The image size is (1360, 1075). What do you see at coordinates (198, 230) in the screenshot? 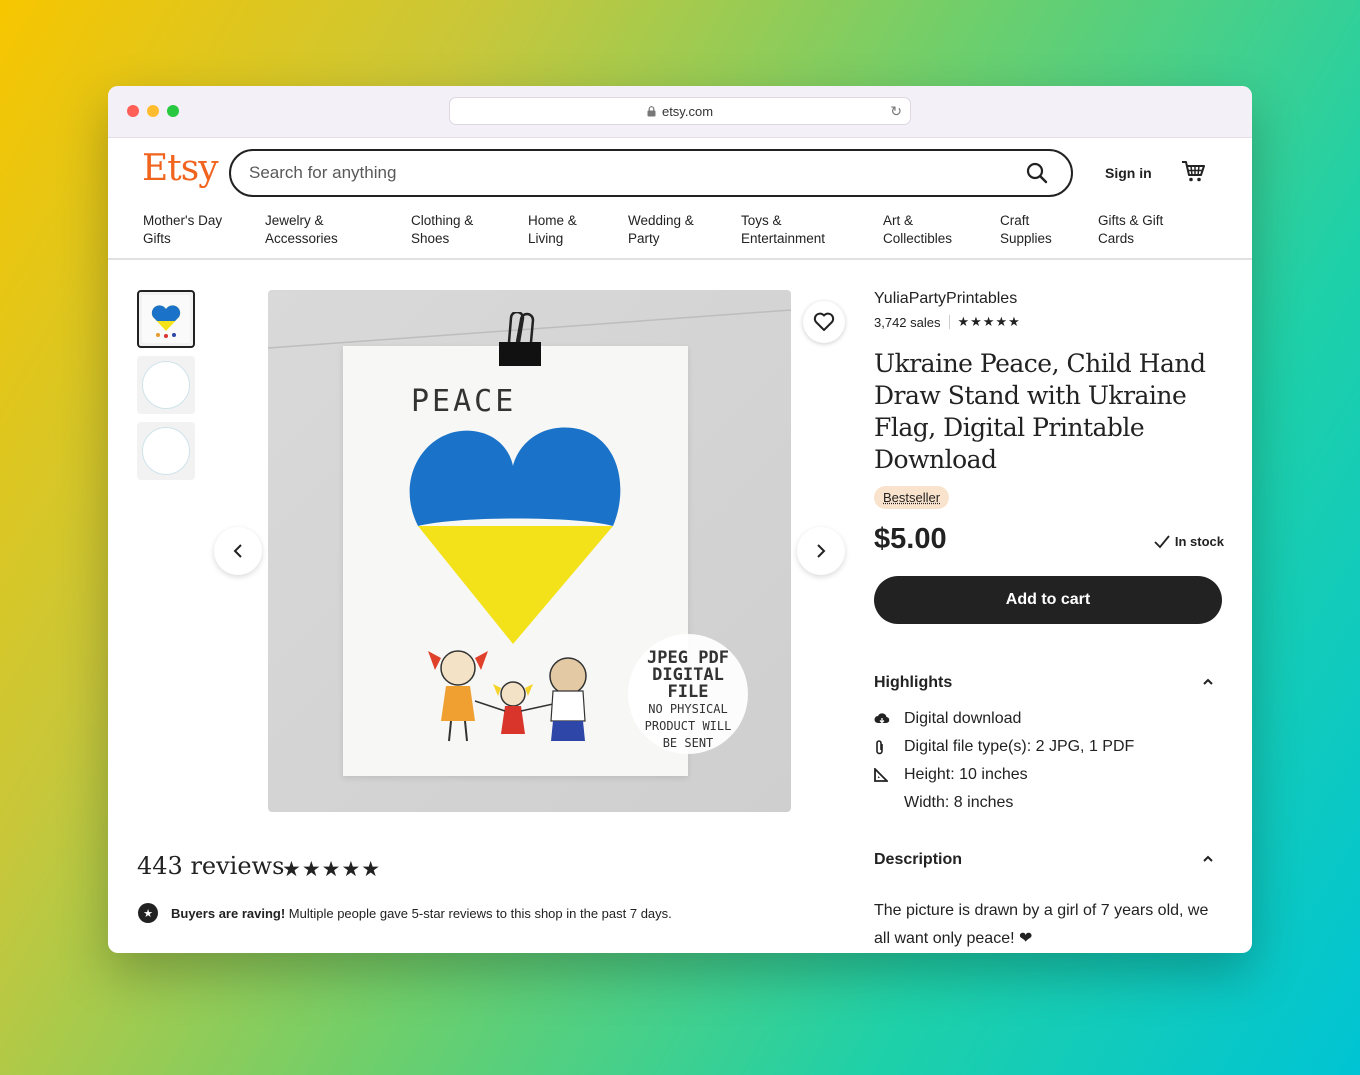
I see `nav-item-mothers-day-gifts: Mother's Day Gifts` at bounding box center [198, 230].